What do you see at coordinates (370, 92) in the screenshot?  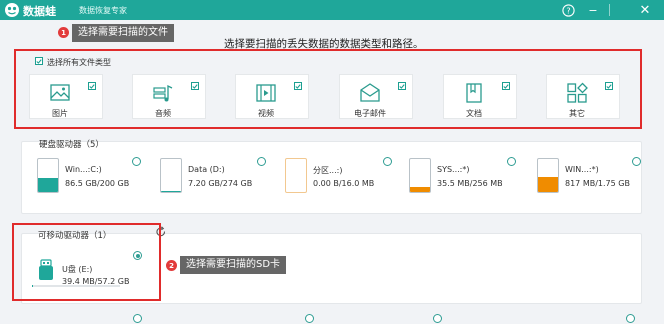 I see `email-icon` at bounding box center [370, 92].